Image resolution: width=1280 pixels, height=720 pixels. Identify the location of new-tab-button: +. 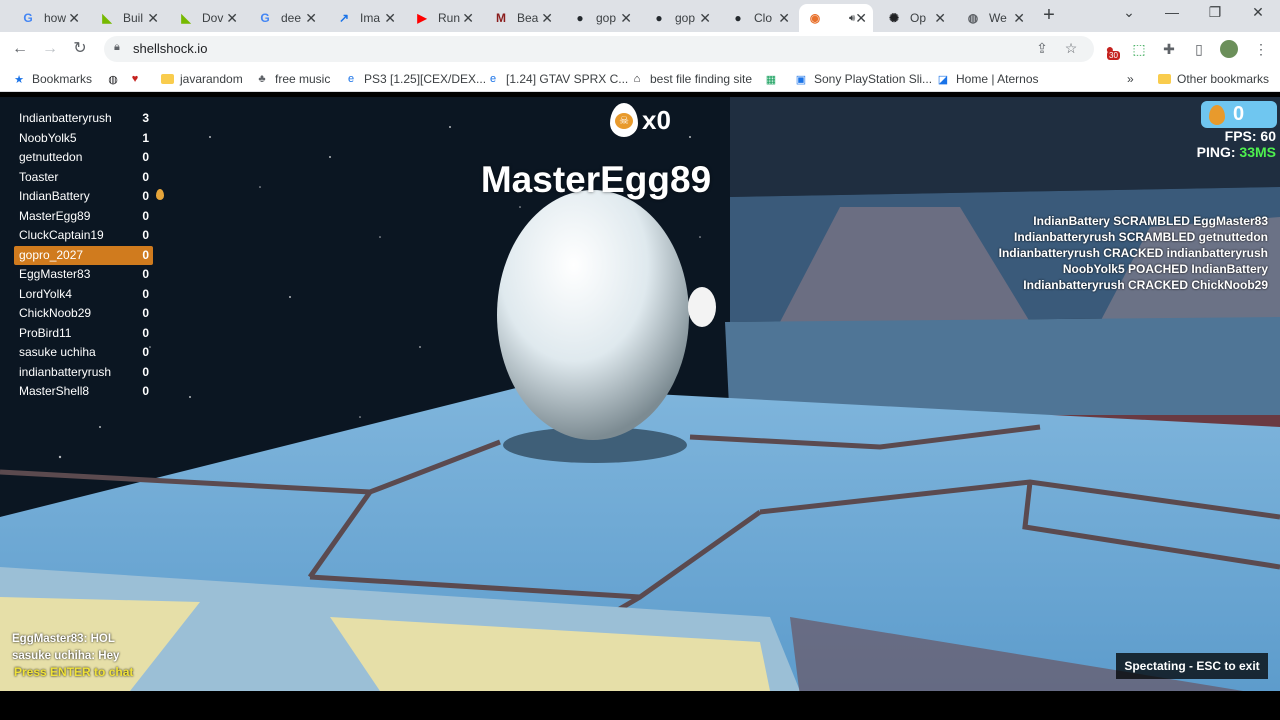
(1049, 15).